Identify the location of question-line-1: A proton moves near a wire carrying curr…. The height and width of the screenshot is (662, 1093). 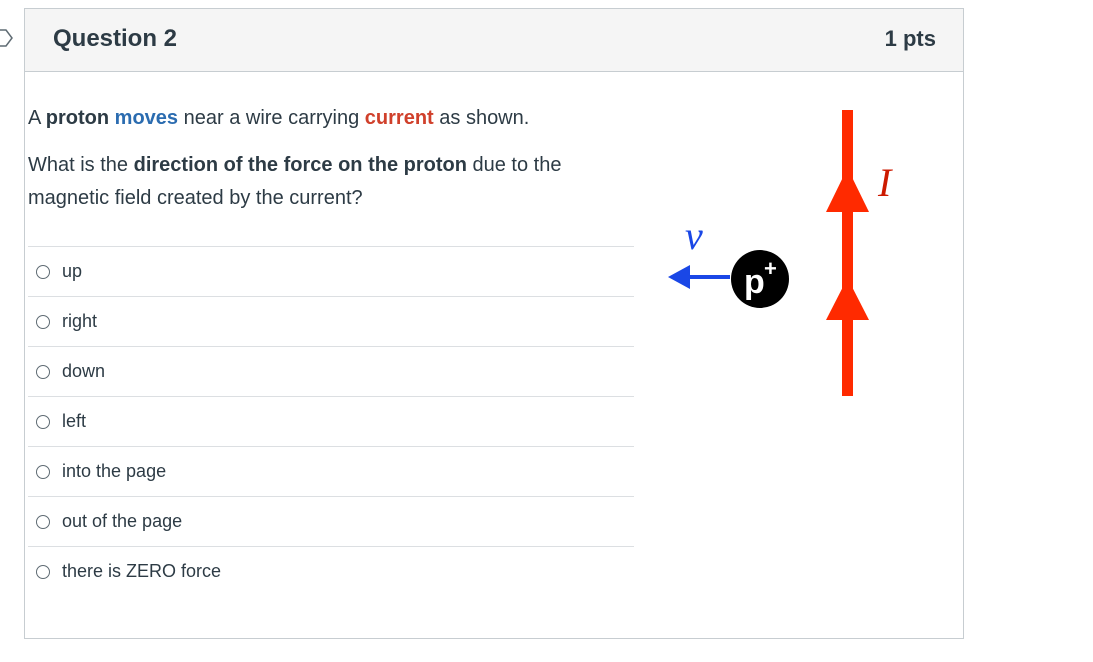
(333, 118).